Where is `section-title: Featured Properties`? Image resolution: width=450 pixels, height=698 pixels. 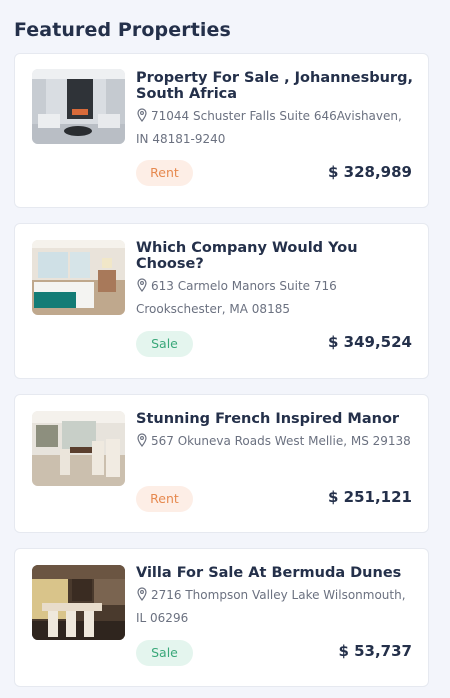 section-title: Featured Properties is located at coordinates (122, 30).